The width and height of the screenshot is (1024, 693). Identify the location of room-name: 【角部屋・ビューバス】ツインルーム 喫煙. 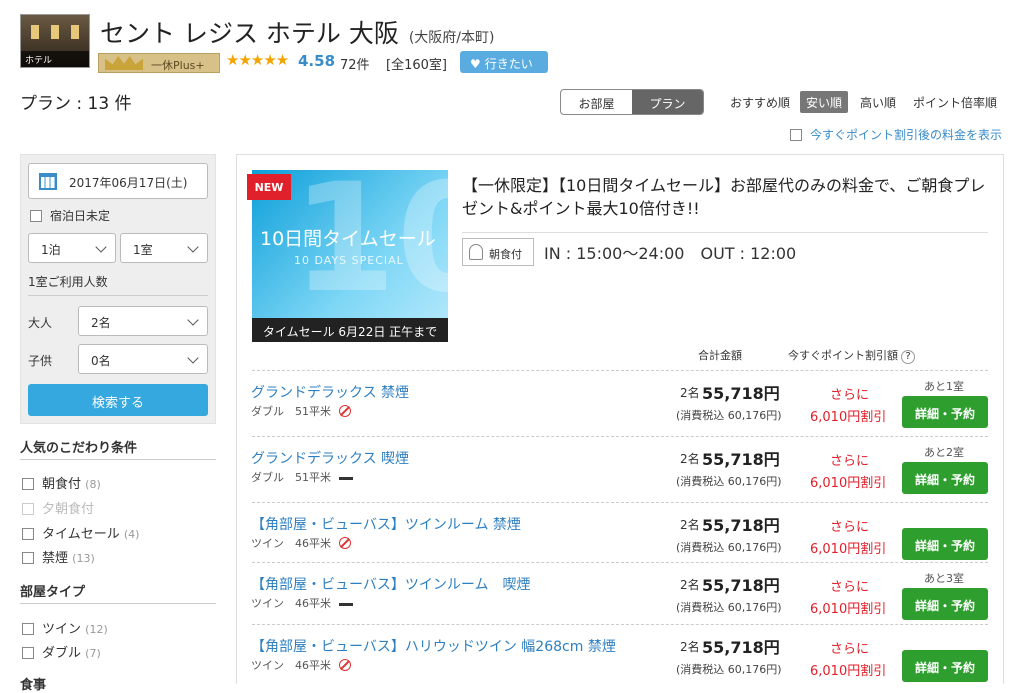
(390, 584).